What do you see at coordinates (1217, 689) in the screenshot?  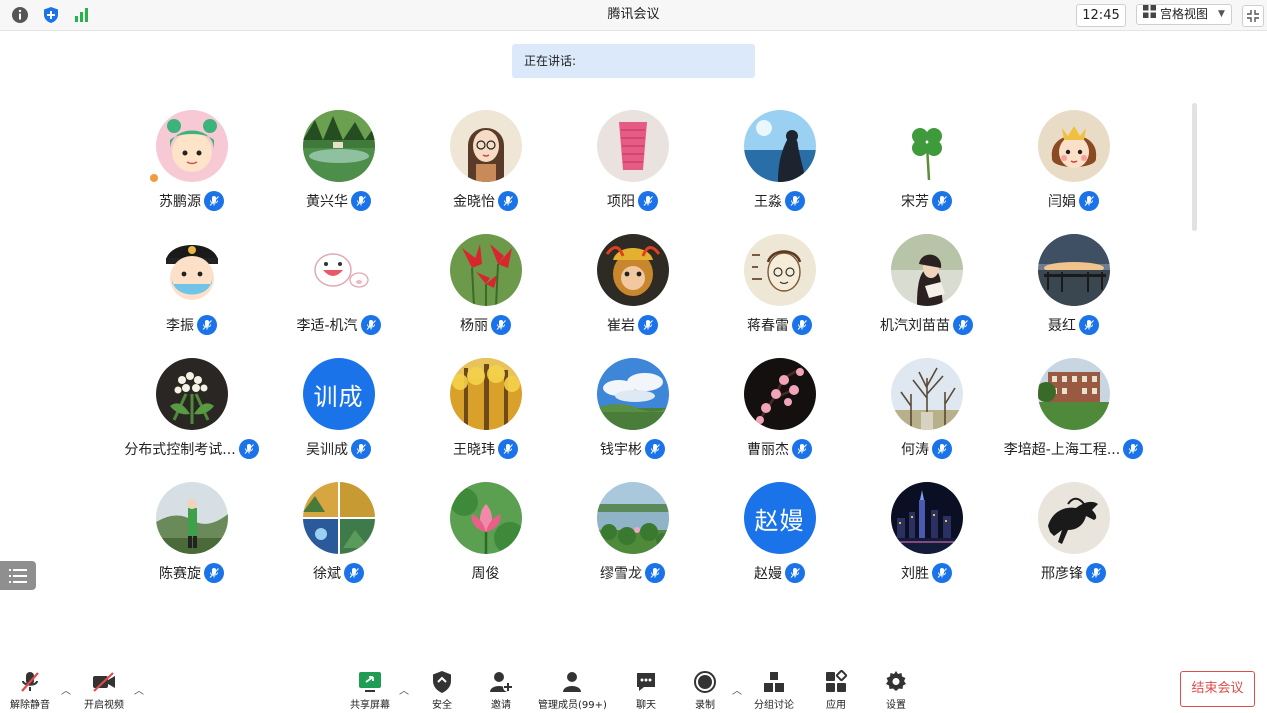 I see `end-meeting-button: 结束会议` at bounding box center [1217, 689].